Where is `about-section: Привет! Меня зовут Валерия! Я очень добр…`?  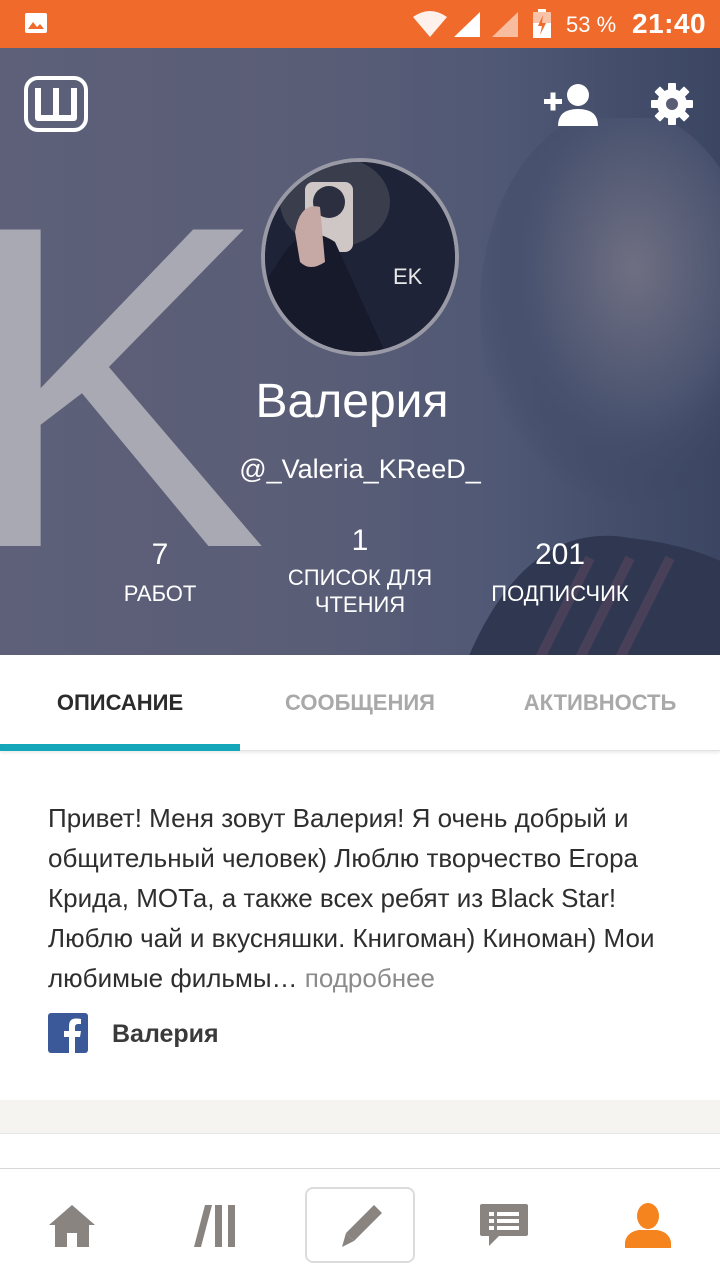
about-section: Привет! Меня зовут Валерия! Я очень добр… is located at coordinates (363, 898).